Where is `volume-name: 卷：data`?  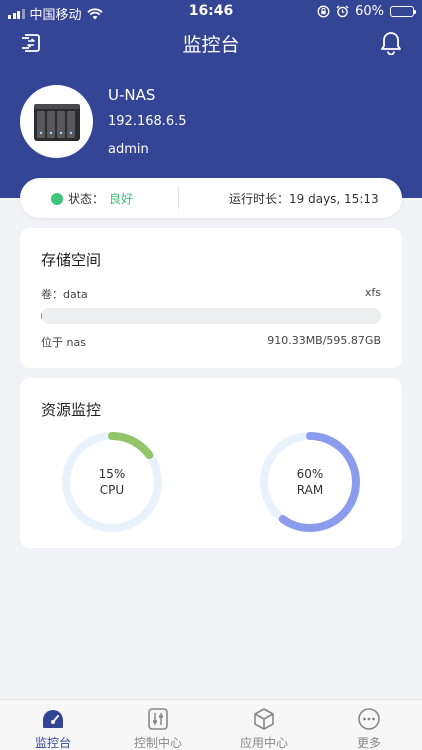 volume-name: 卷：data is located at coordinates (64, 294).